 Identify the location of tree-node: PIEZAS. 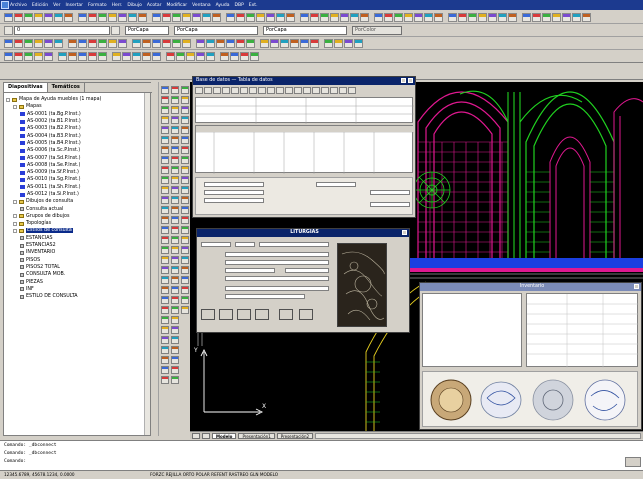
(78, 281).